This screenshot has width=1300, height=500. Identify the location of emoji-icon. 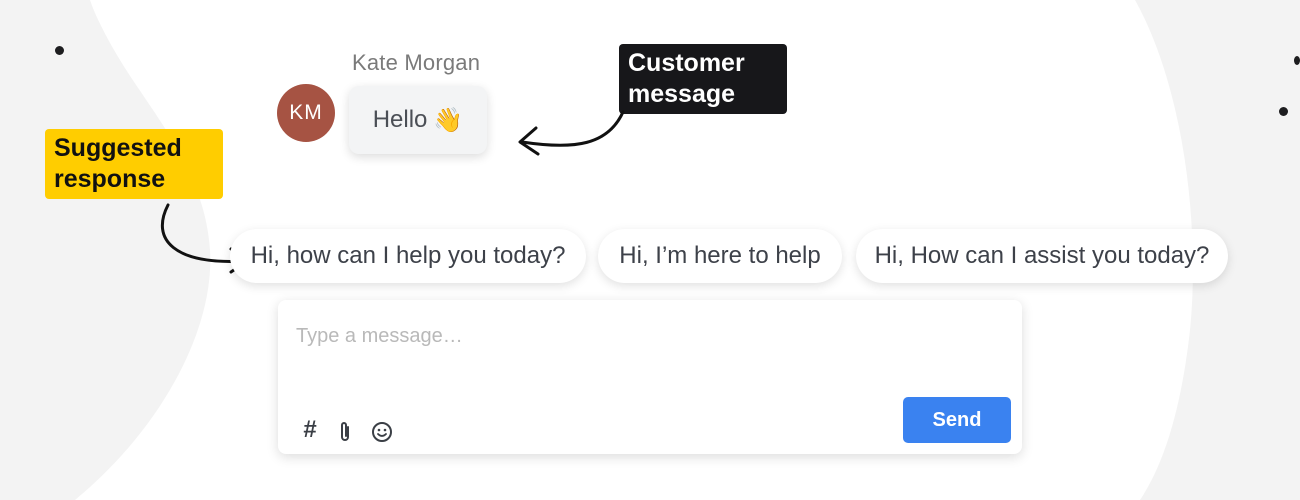
(382, 432).